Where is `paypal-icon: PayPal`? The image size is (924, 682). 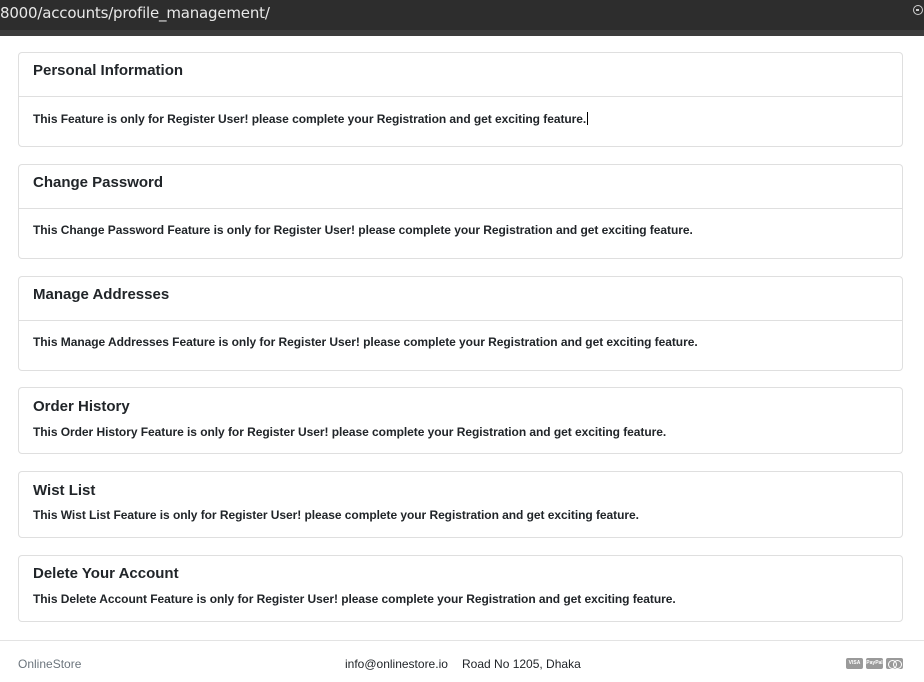
paypal-icon: PayPal is located at coordinates (874, 663).